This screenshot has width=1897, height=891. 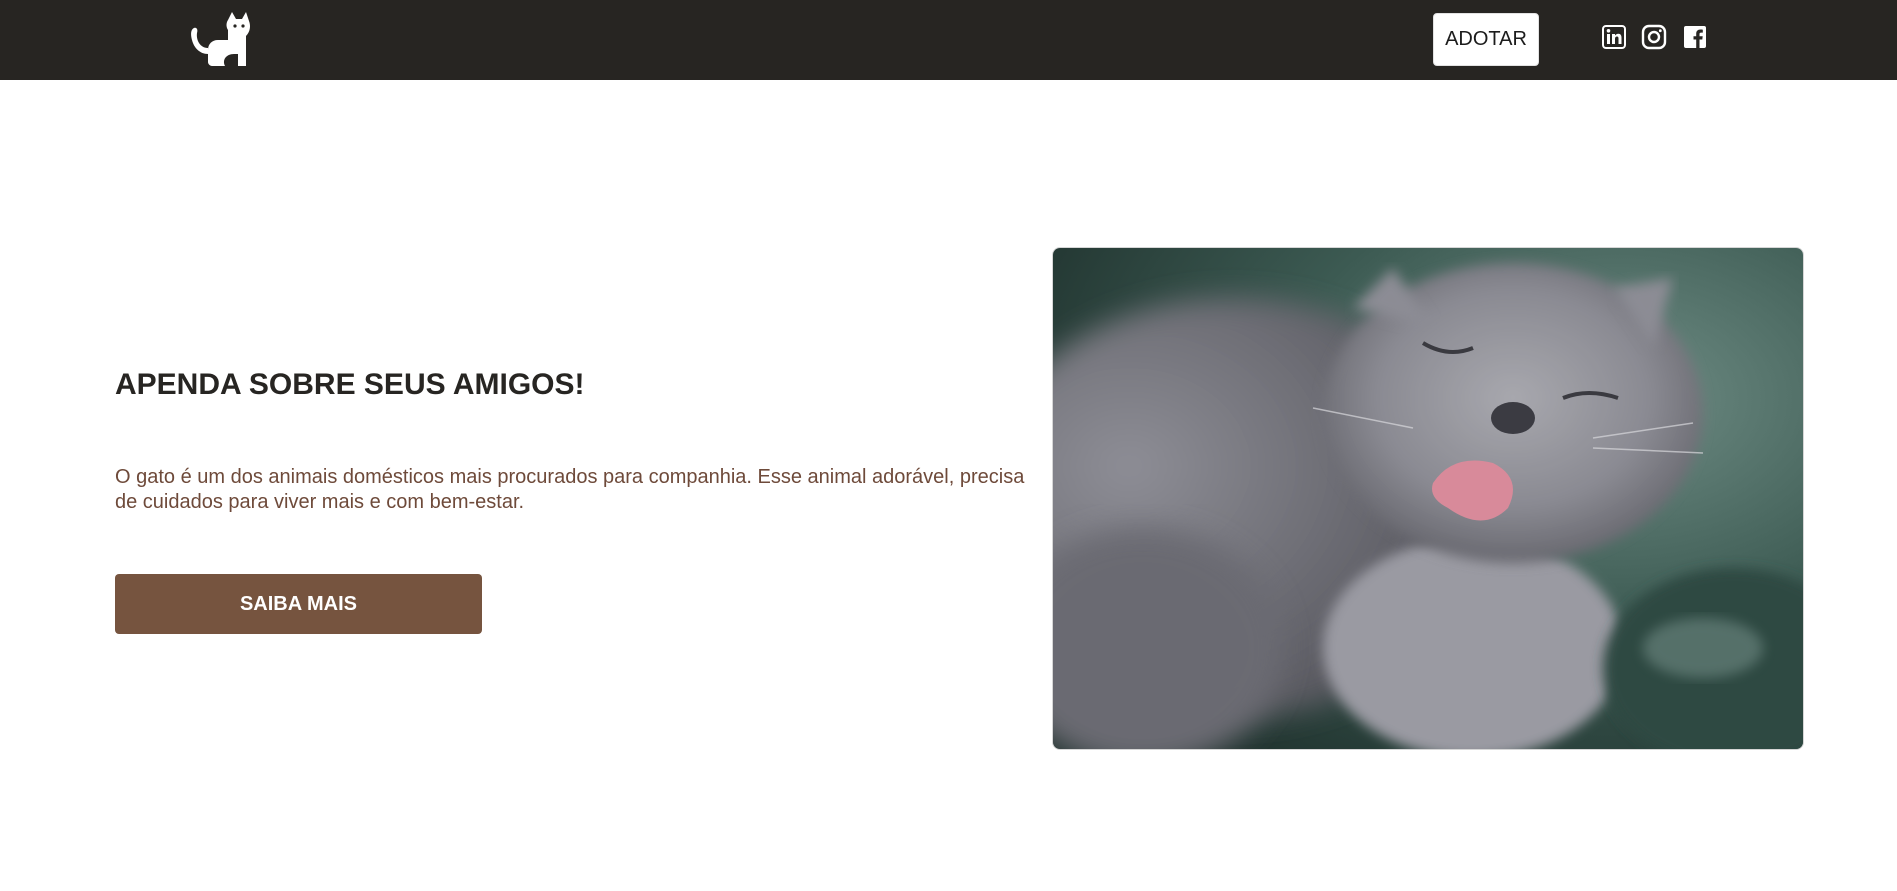 I want to click on facebook-icon, so click(x=1695, y=37).